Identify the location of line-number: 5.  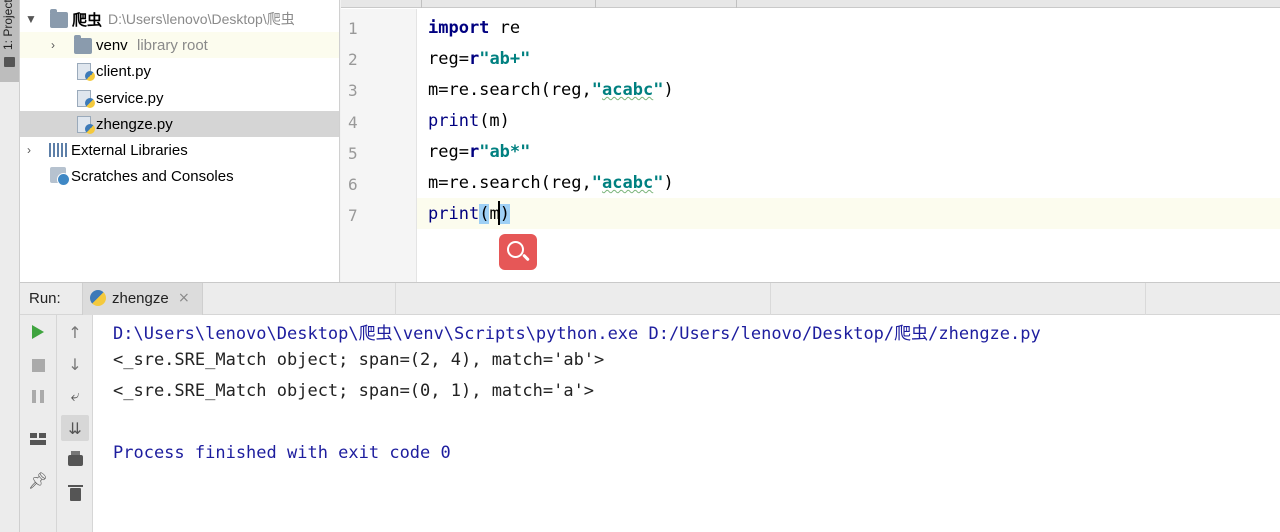
(353, 153).